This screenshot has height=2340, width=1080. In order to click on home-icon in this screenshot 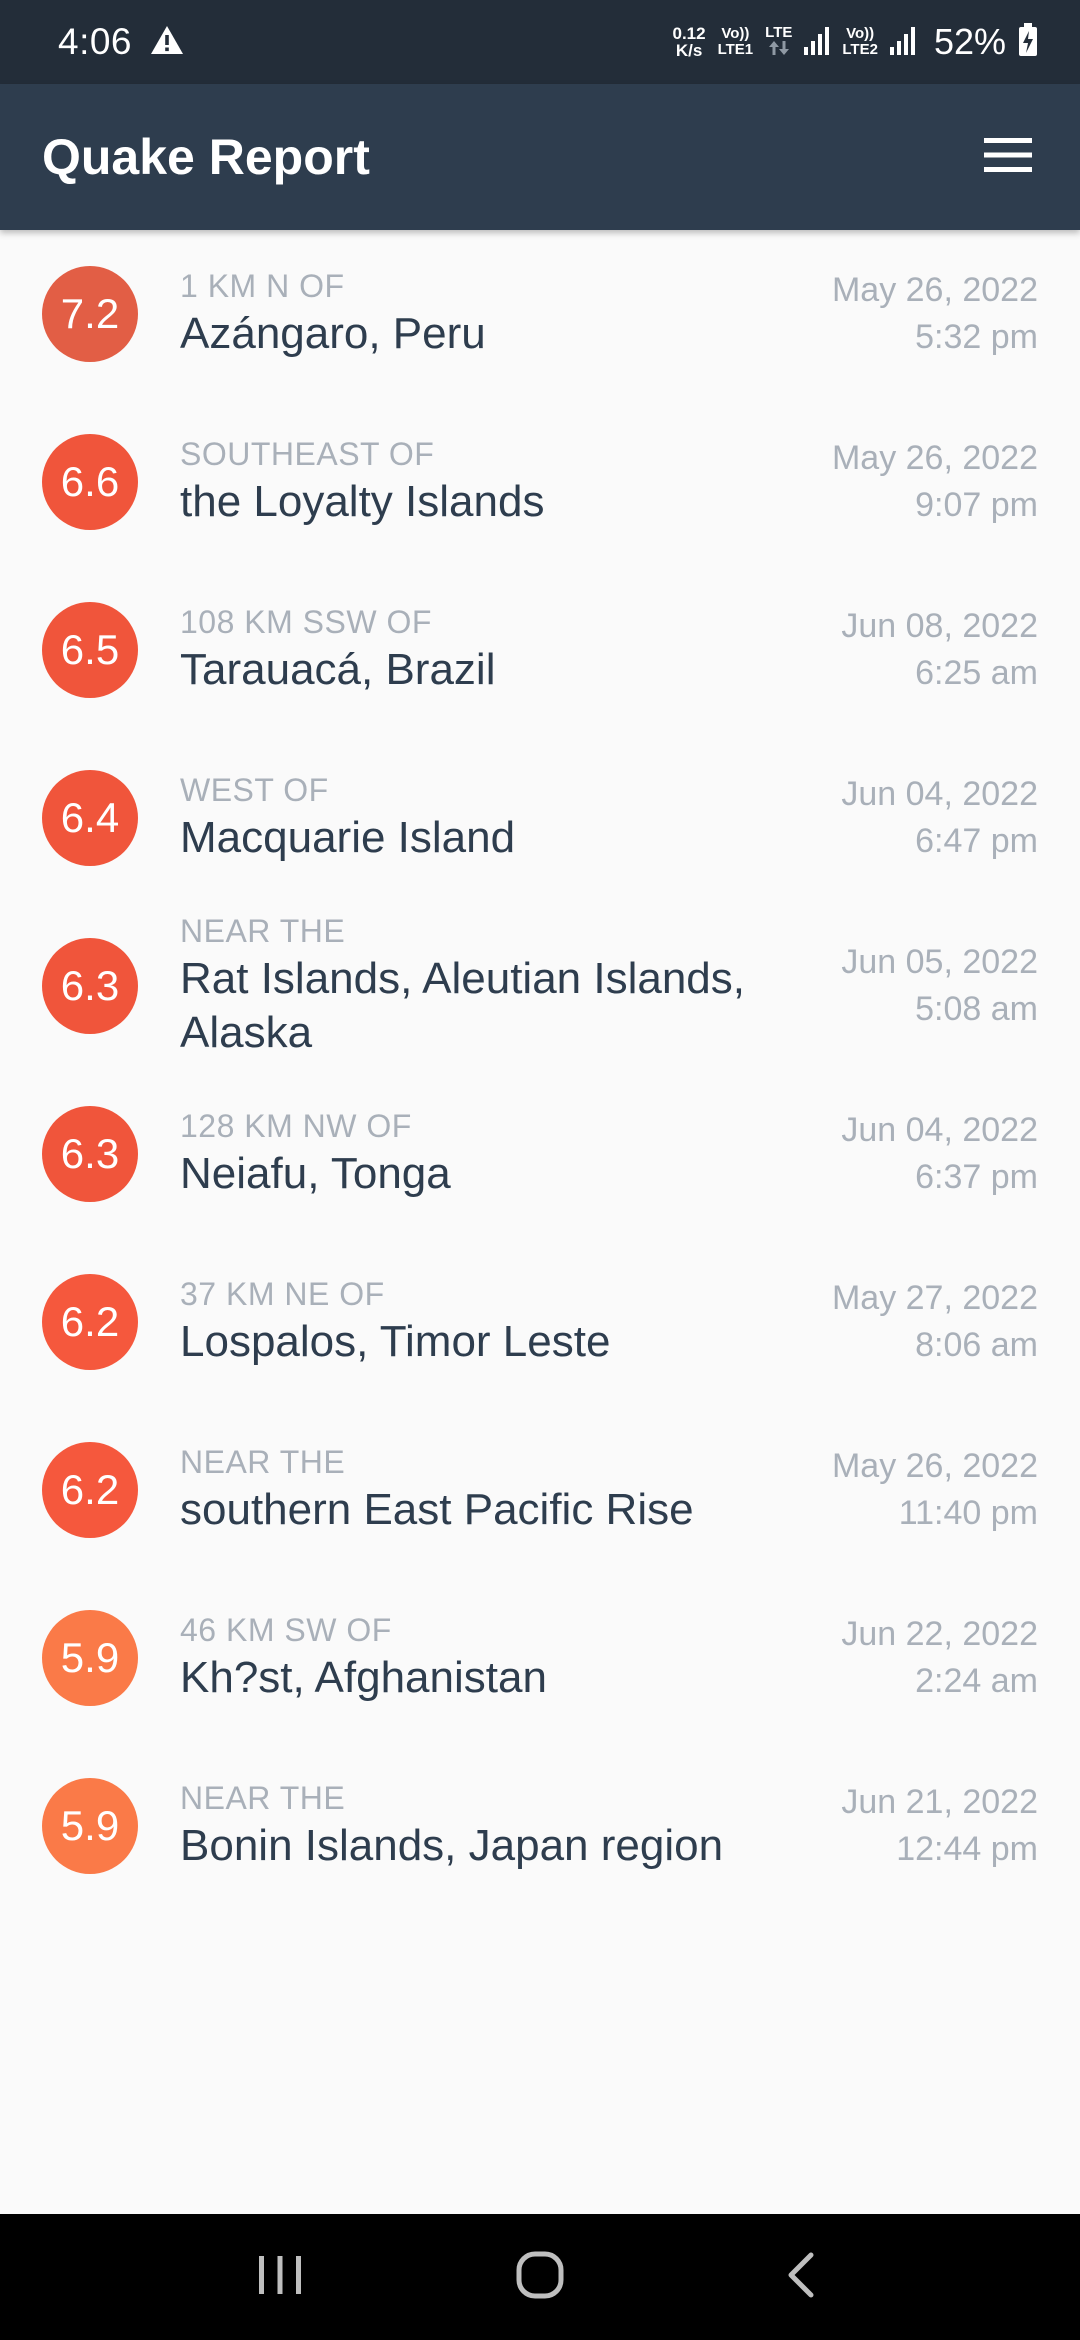, I will do `click(540, 2277)`.